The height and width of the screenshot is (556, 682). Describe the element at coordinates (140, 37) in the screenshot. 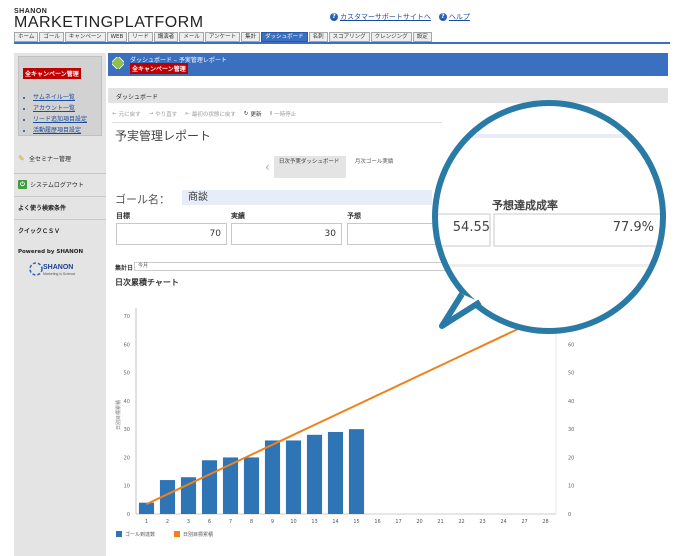

I see `nav-tab: リード` at that location.